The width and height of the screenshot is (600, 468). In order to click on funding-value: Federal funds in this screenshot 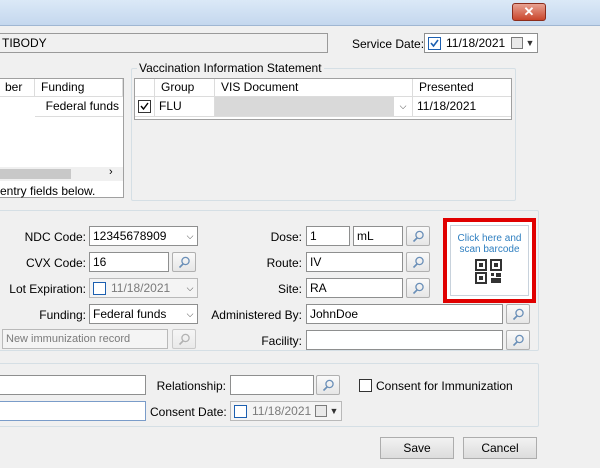, I will do `click(130, 314)`.